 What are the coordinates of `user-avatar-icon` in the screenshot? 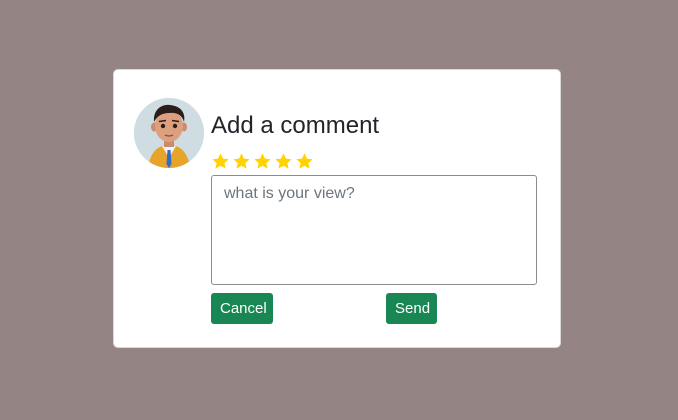 It's located at (169, 133).